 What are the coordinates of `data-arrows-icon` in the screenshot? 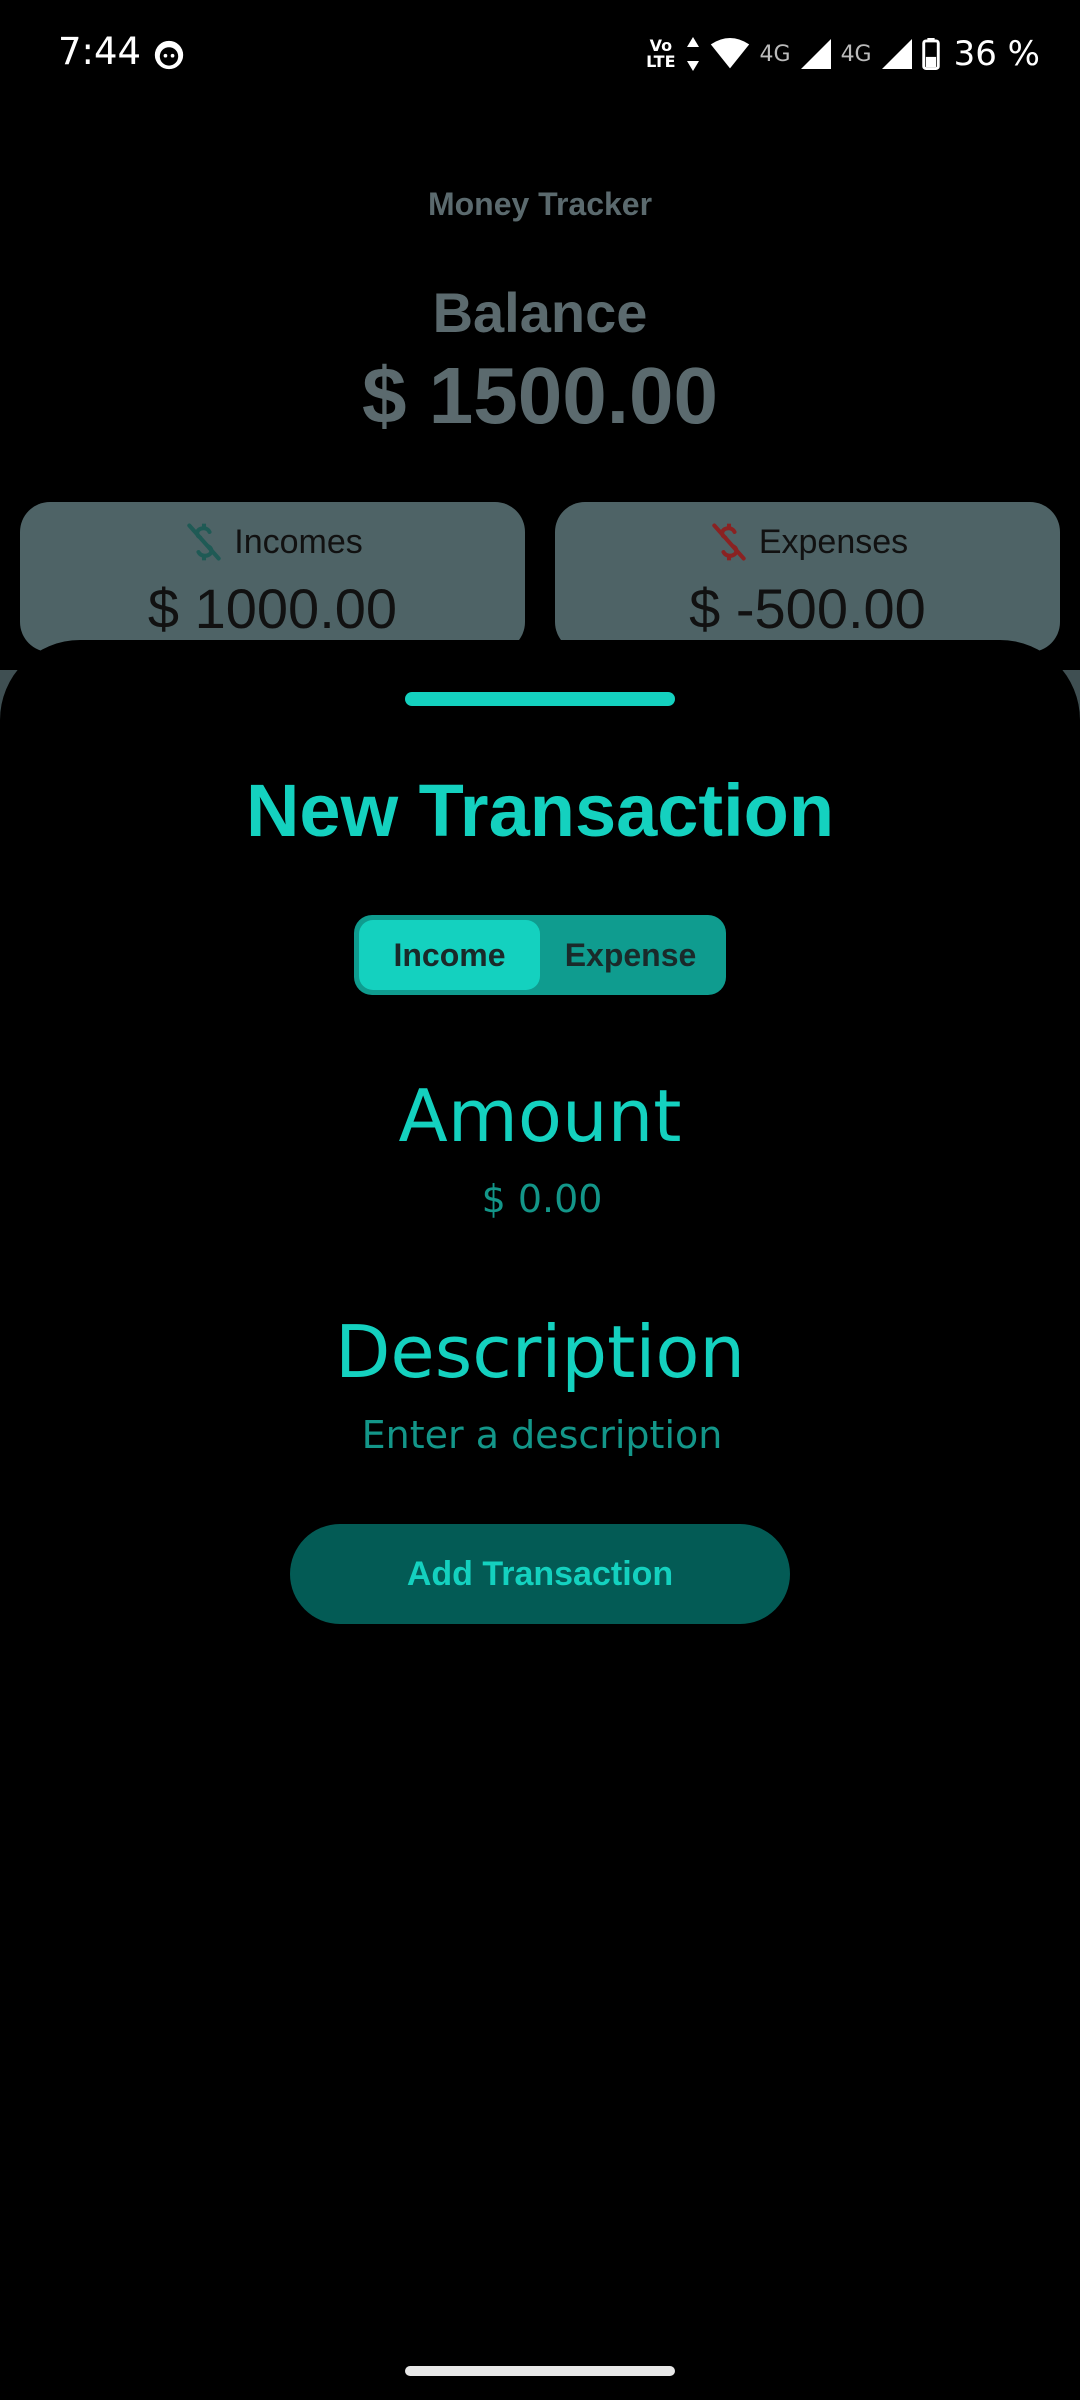 It's located at (692, 54).